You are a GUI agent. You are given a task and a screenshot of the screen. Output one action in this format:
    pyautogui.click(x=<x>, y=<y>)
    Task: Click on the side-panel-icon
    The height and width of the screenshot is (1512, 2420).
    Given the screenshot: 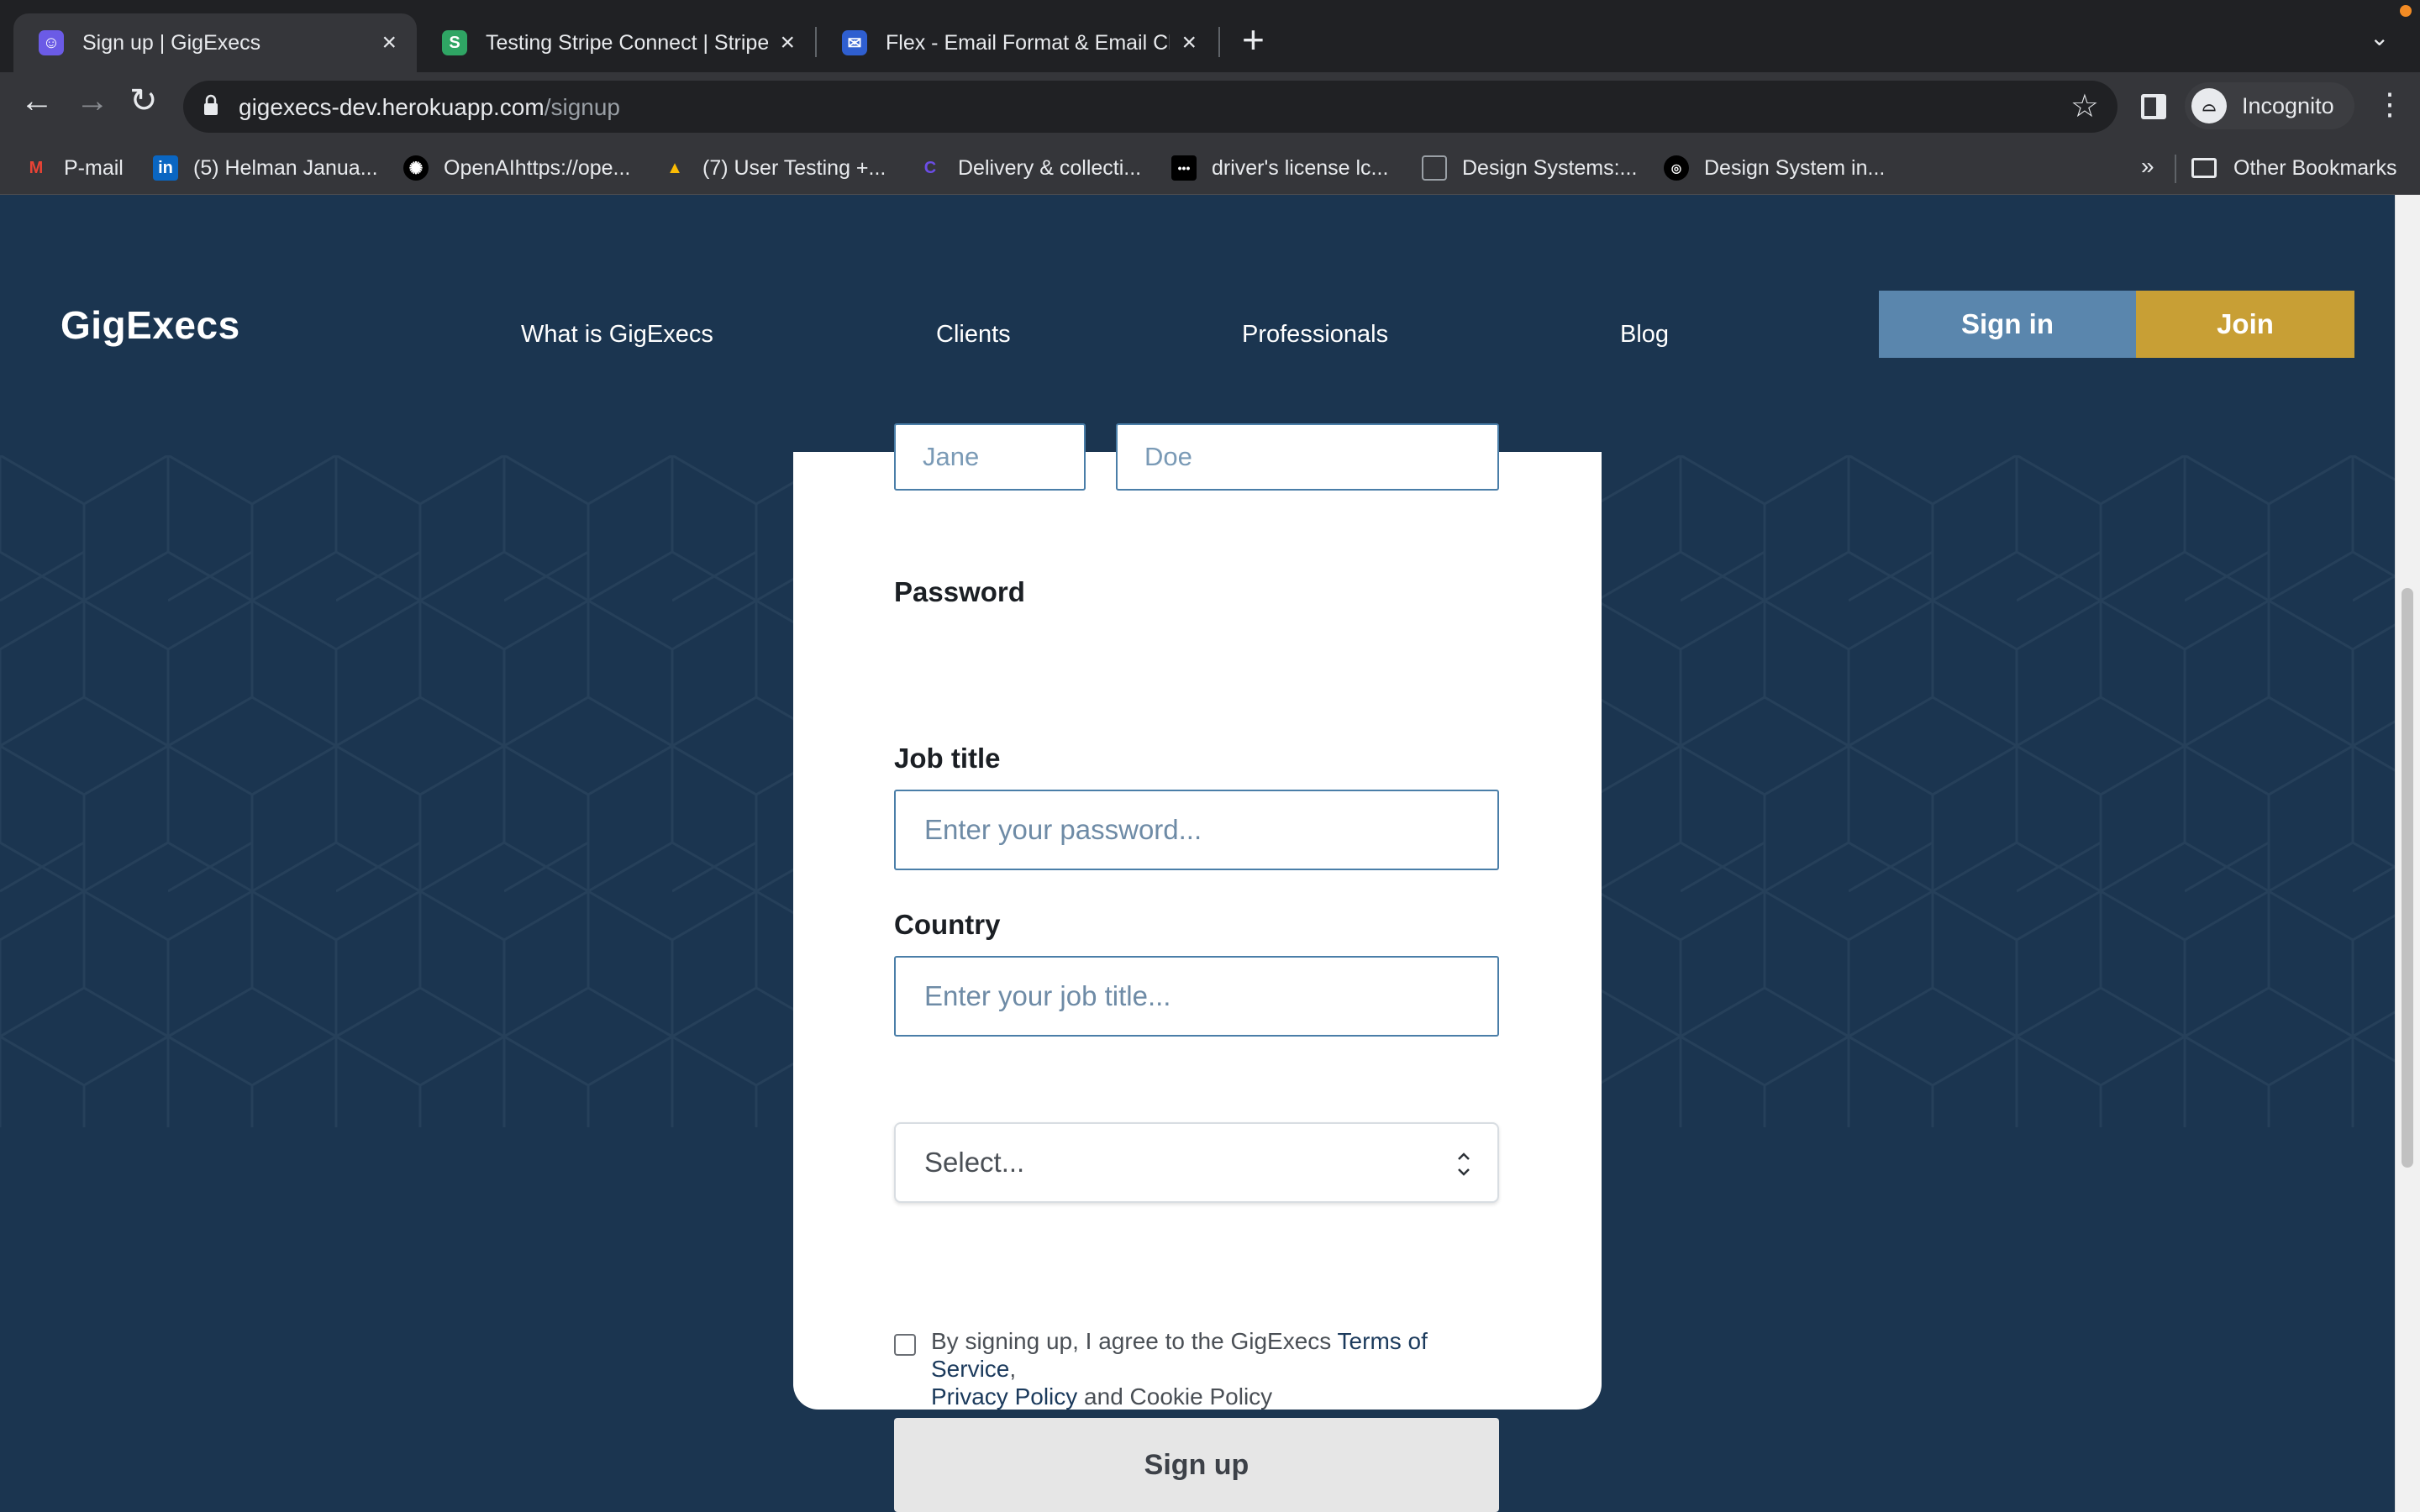 What is the action you would take?
    pyautogui.click(x=2153, y=106)
    